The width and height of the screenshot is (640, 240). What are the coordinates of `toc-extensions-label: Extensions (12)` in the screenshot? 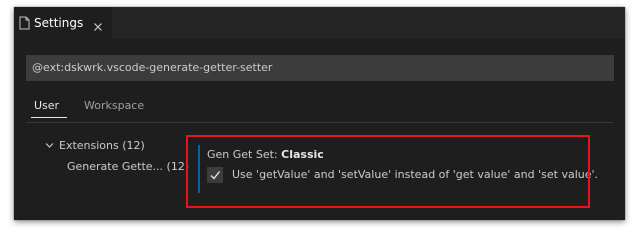 It's located at (102, 145).